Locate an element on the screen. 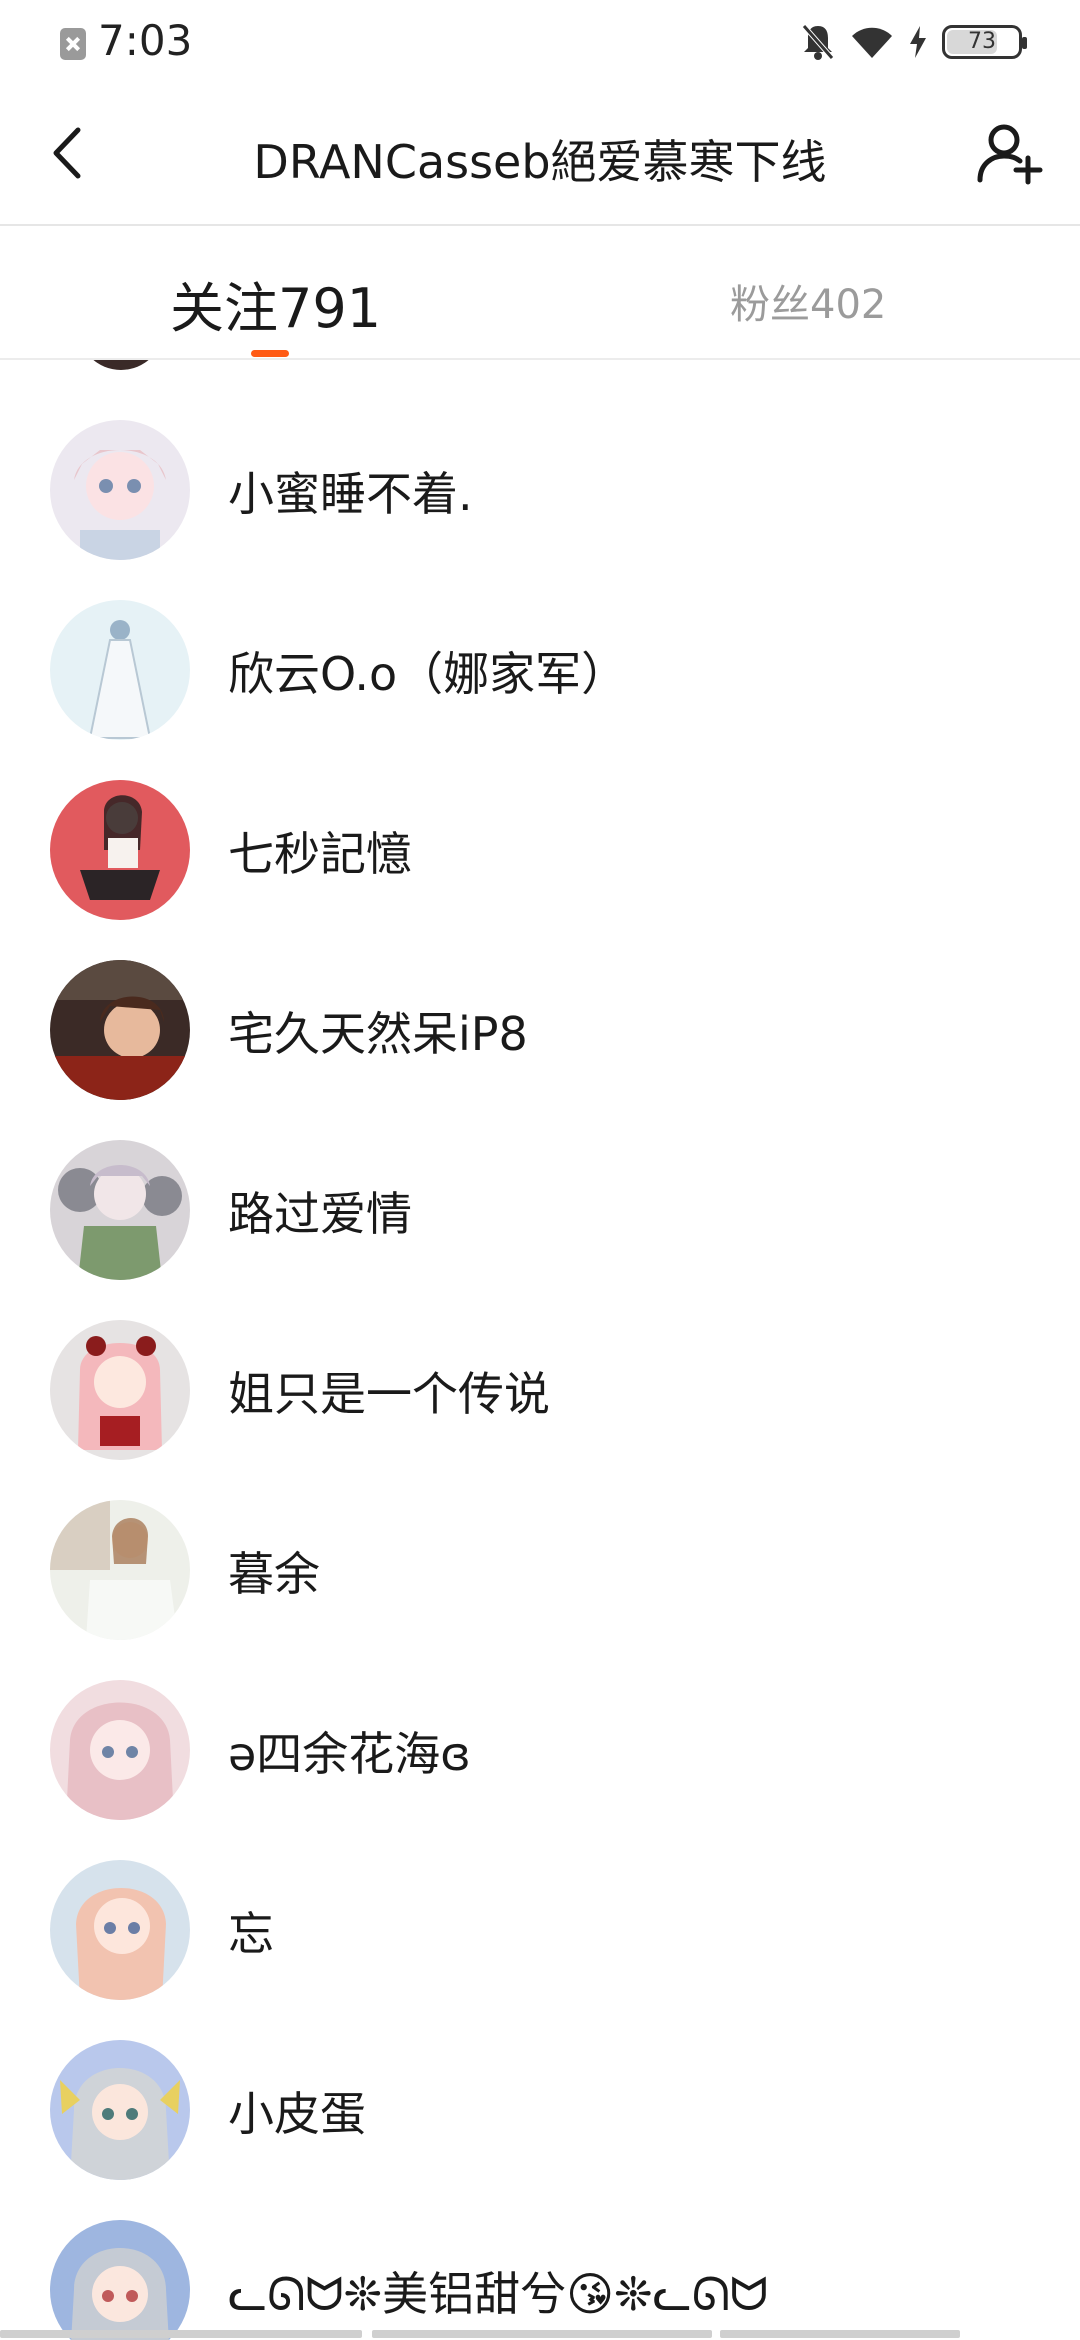 The width and height of the screenshot is (1080, 2340). list-item: 暮余 is located at coordinates (540, 1568).